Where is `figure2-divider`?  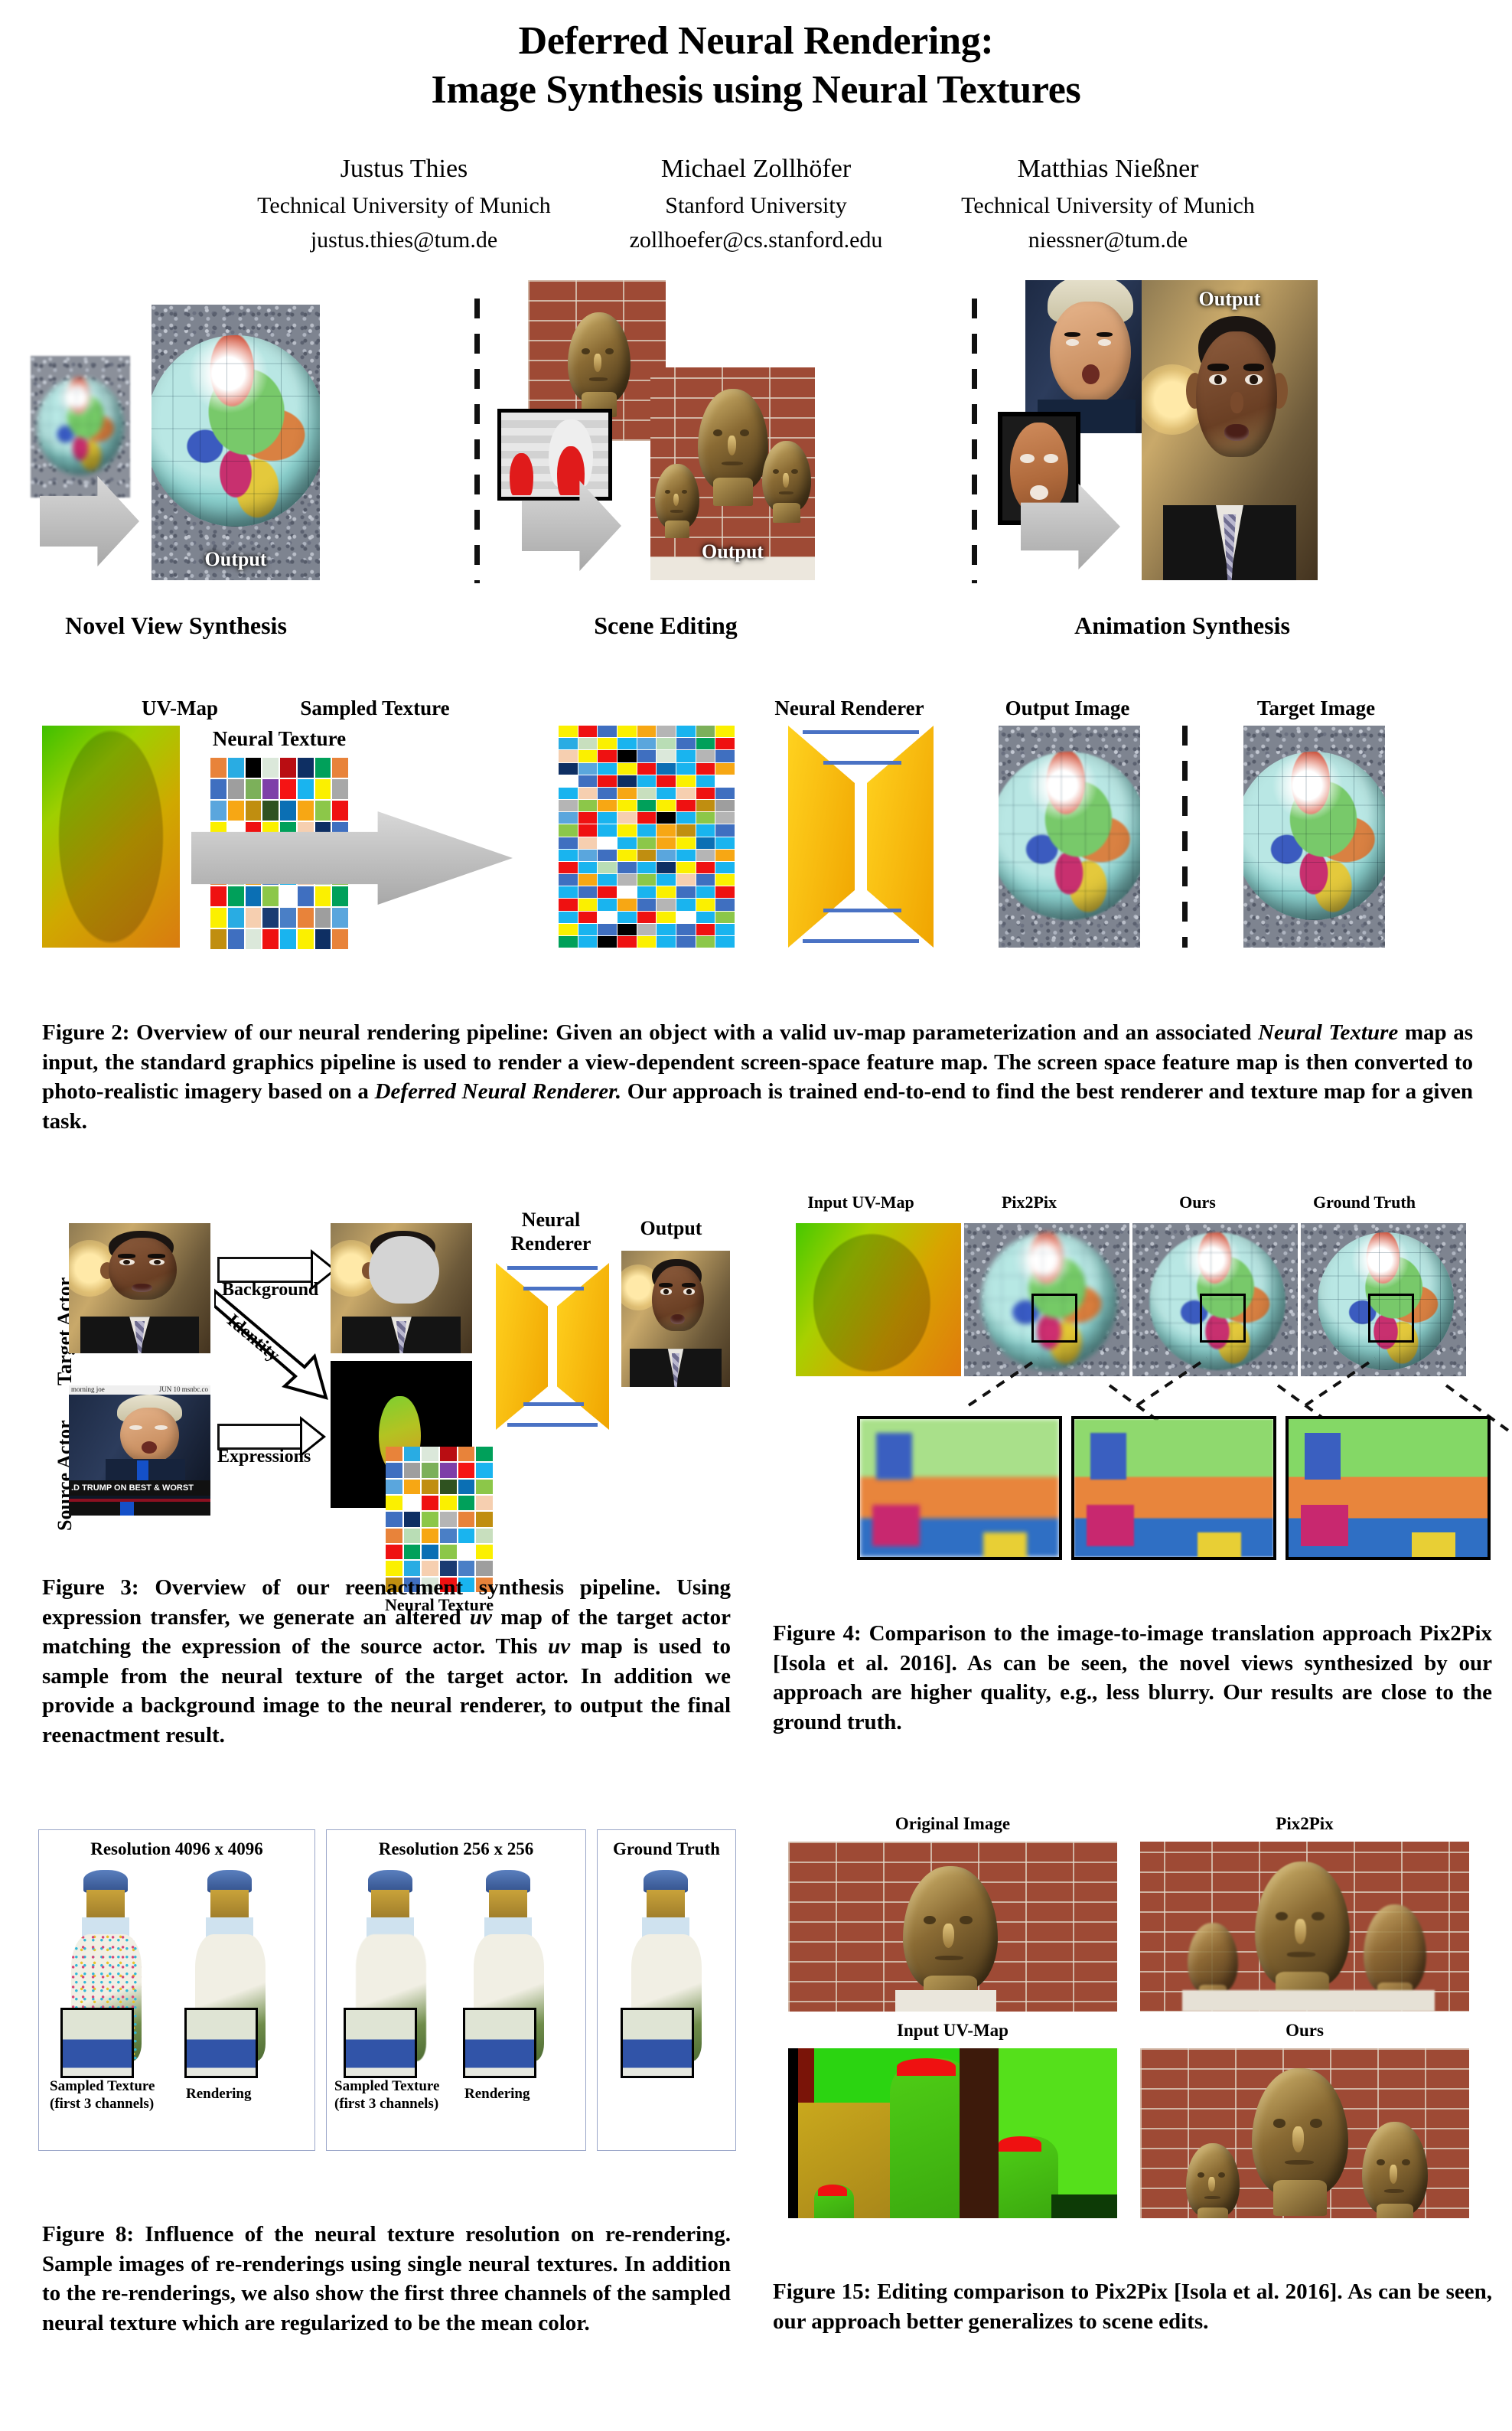 figure2-divider is located at coordinates (1185, 837).